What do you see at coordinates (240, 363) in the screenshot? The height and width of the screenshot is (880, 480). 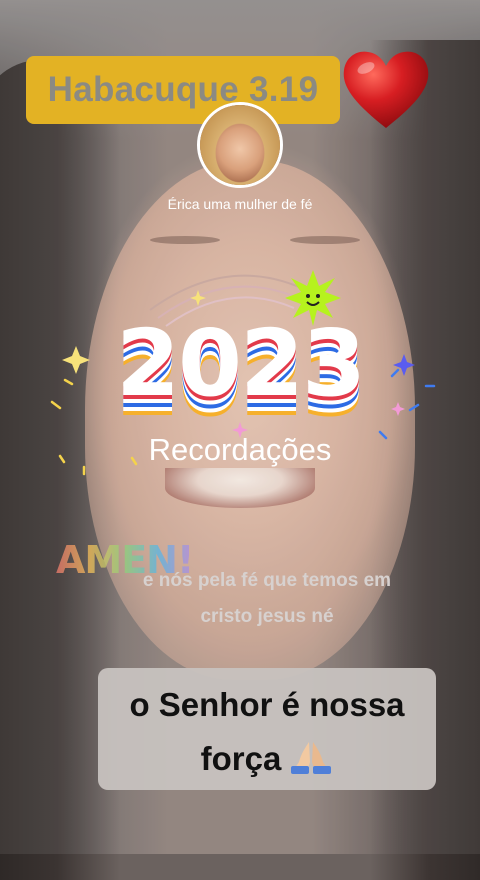 I see `recap-year: 2023` at bounding box center [240, 363].